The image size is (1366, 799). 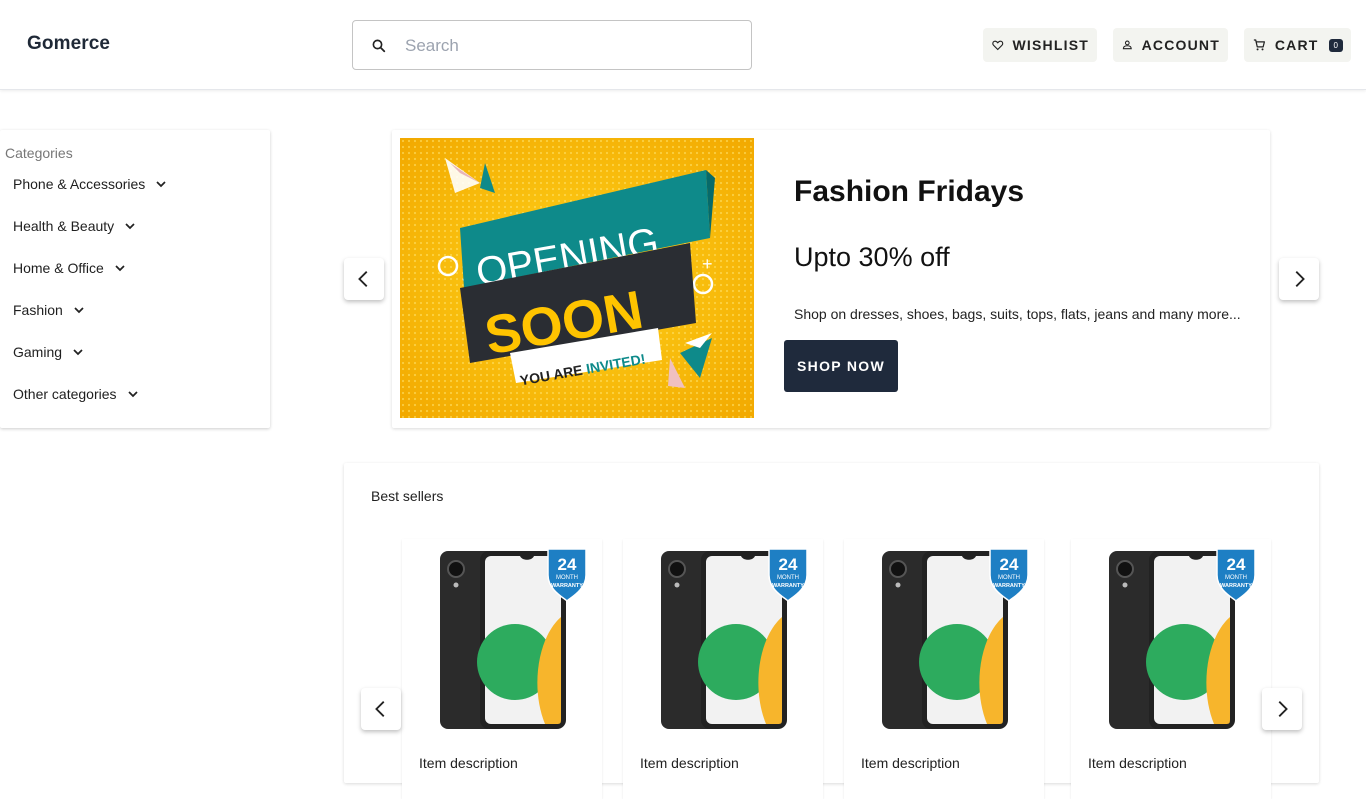 I want to click on account-label: ACCOUNT, so click(x=1180, y=45).